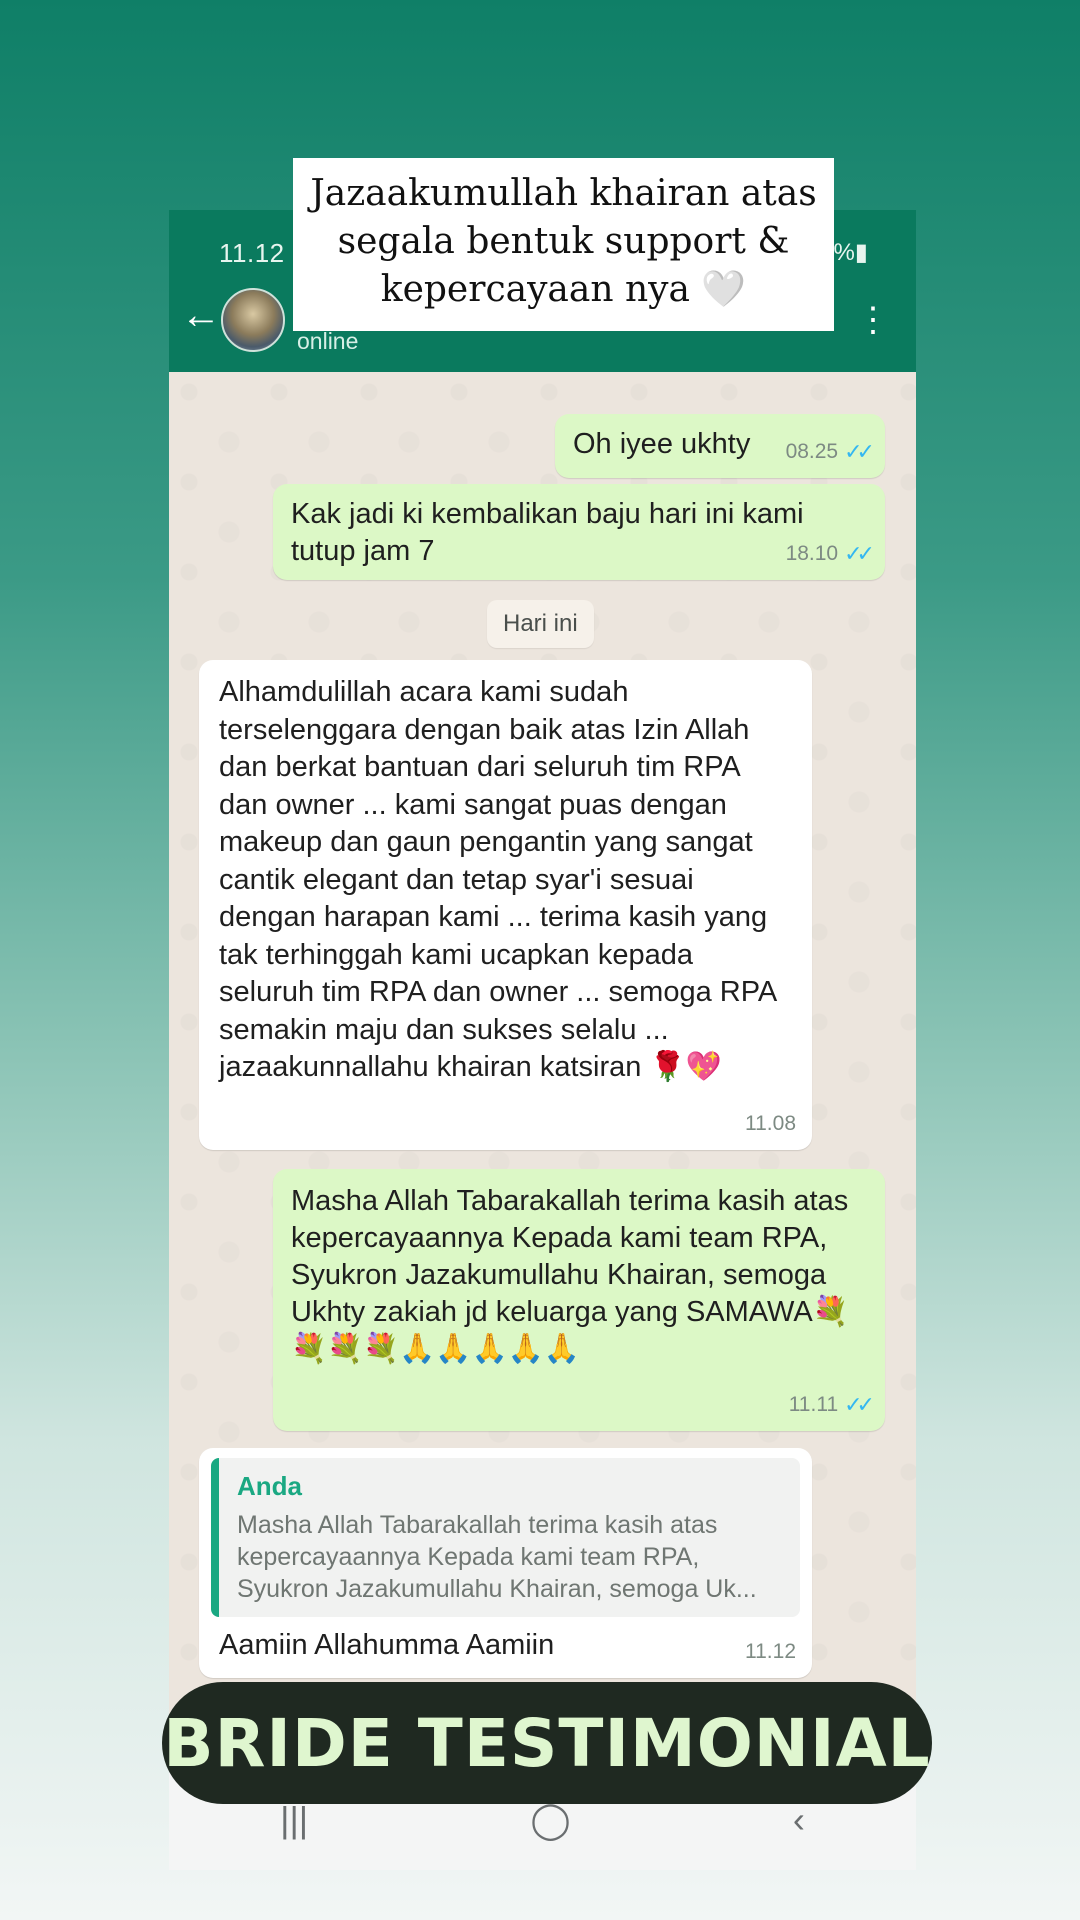 The height and width of the screenshot is (1920, 1080). Describe the element at coordinates (547, 1743) in the screenshot. I see `testimonial-badge: BRIDE TESTIMONIAL` at that location.